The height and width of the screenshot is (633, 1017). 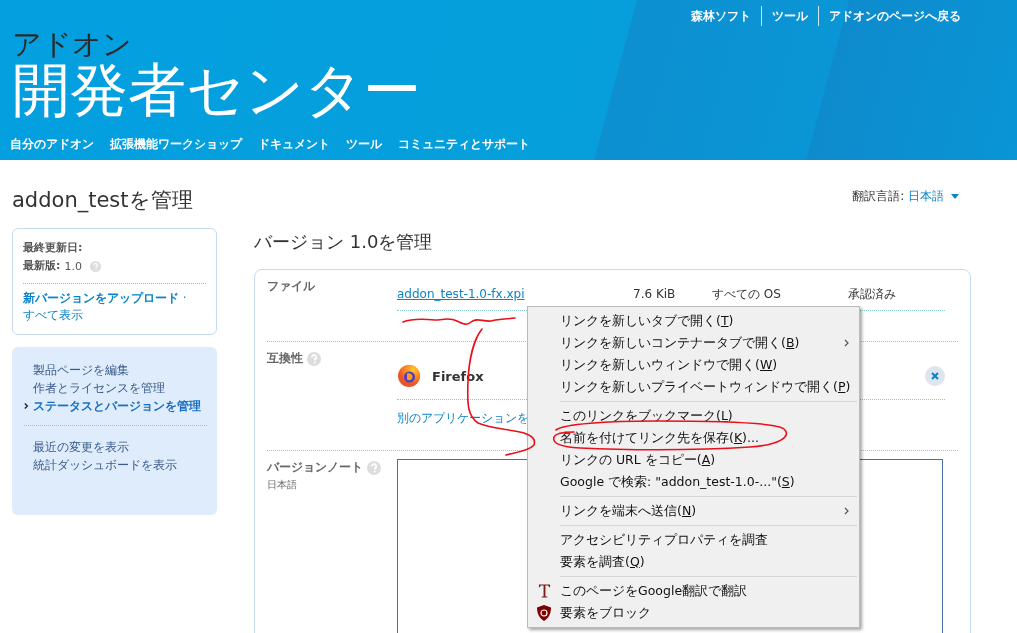 What do you see at coordinates (693, 343) in the screenshot?
I see `menu-item: リンクを新しいコンテナータブで開く(B)` at bounding box center [693, 343].